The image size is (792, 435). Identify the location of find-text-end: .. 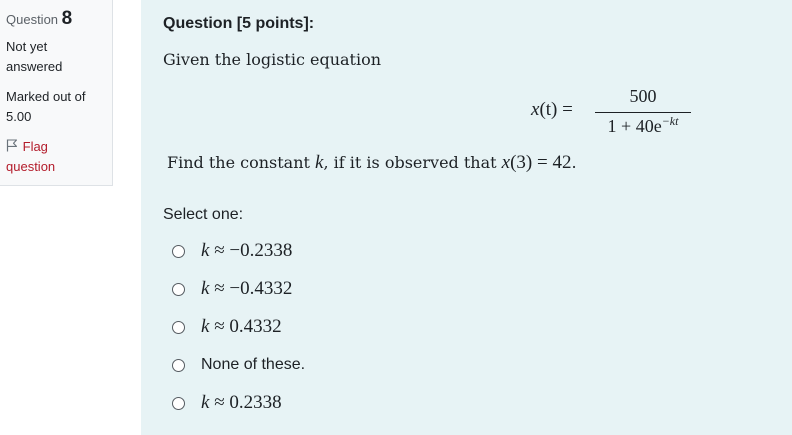
(574, 162).